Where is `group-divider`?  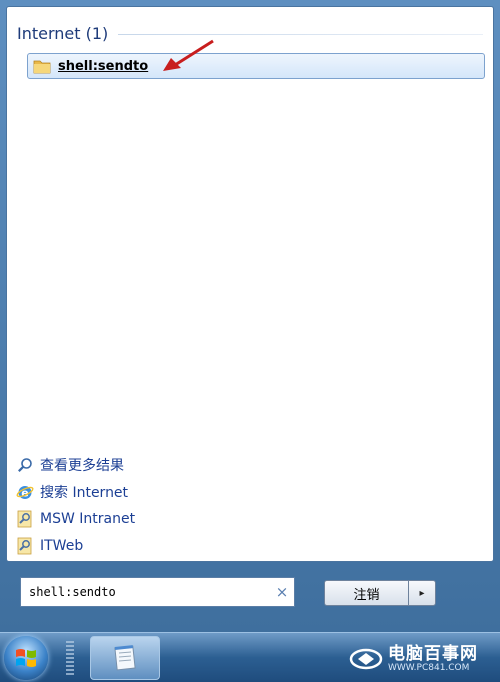
group-divider is located at coordinates (300, 34).